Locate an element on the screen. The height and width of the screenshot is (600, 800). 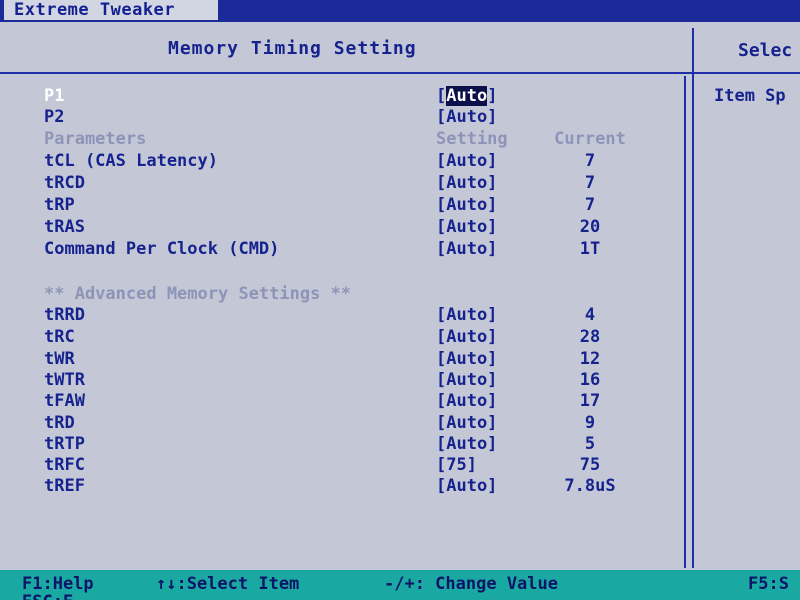
setting-row-trp: tRP [Auto] 7 is located at coordinates (340, 206).